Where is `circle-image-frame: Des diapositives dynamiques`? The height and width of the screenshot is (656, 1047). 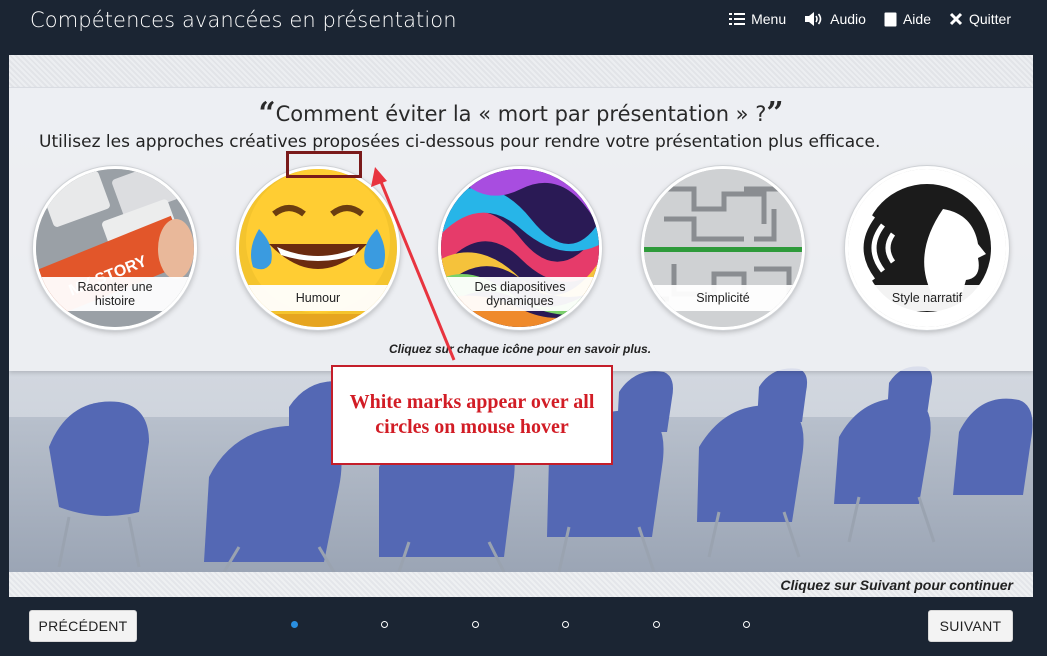
circle-image-frame: Des diapositives dynamiques is located at coordinates (520, 248).